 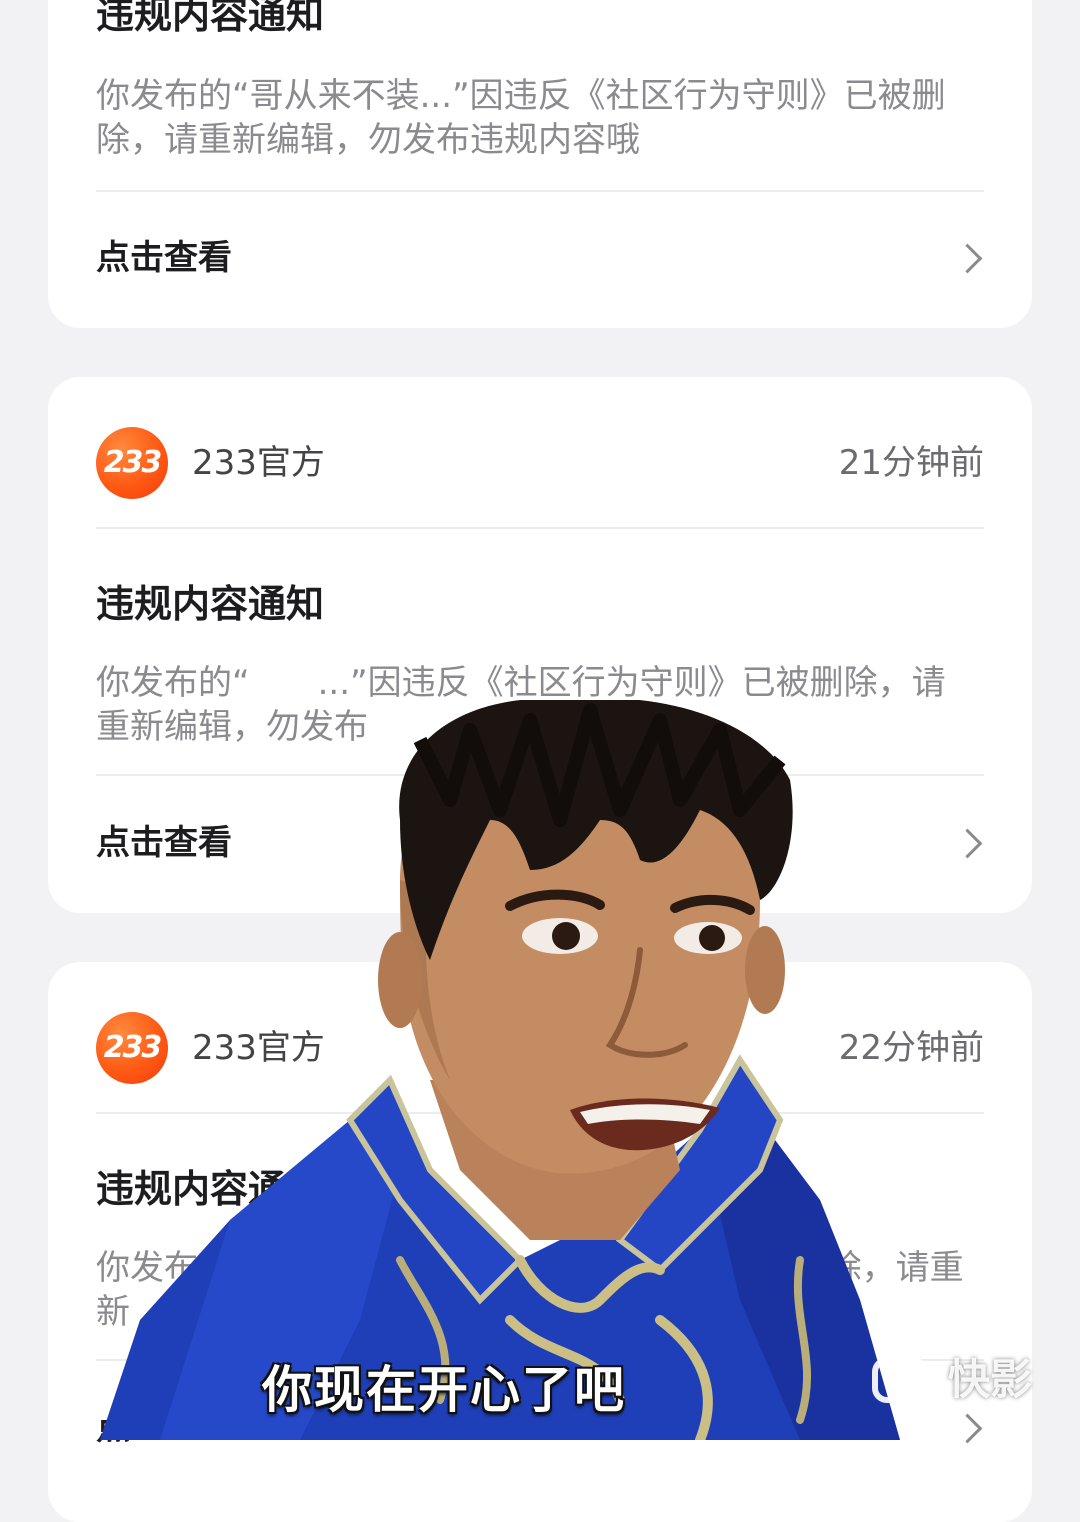 What do you see at coordinates (132, 463) in the screenshot?
I see `sender-logo-icon: 233` at bounding box center [132, 463].